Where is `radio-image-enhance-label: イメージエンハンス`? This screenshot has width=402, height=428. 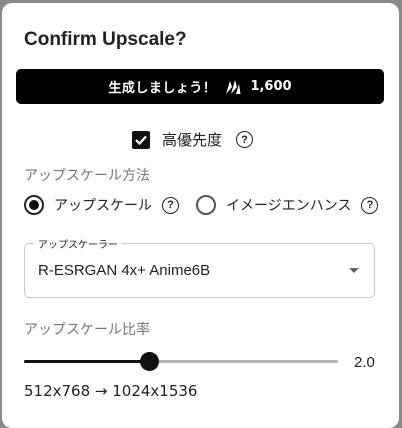 radio-image-enhance-label: イメージエンハンス is located at coordinates (289, 206).